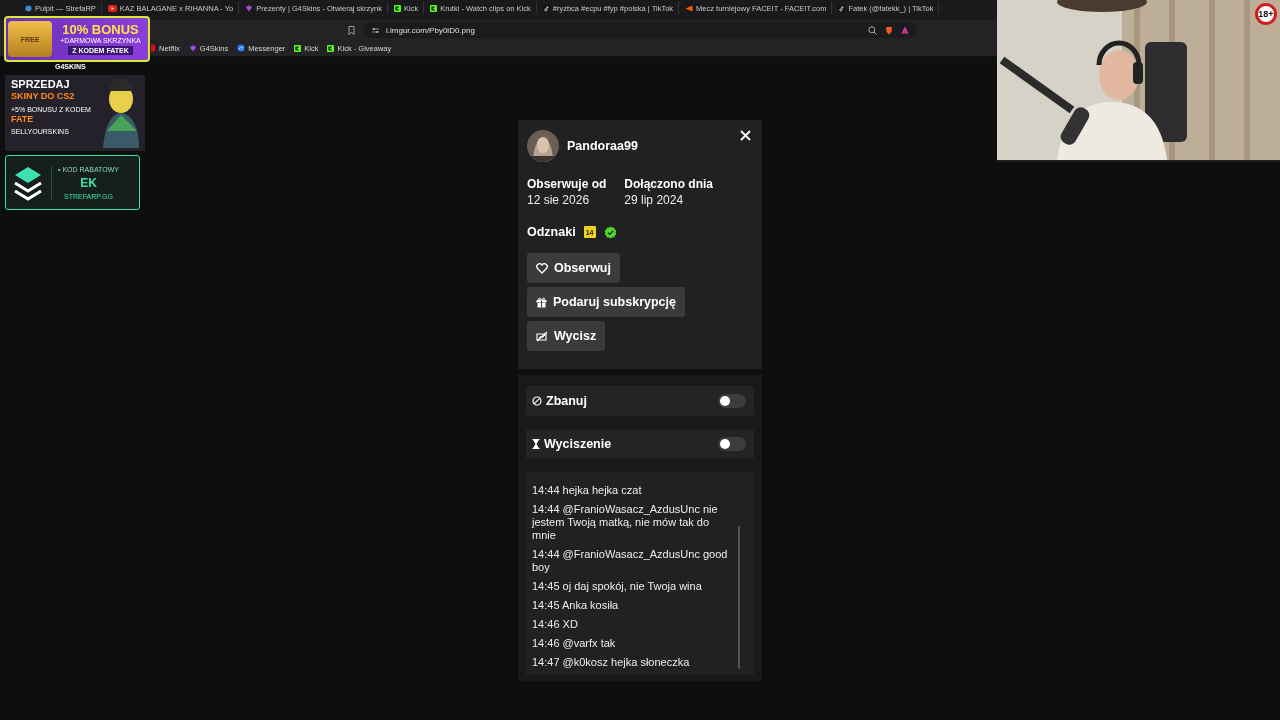  Describe the element at coordinates (543, 146) in the screenshot. I see `avatar` at that location.